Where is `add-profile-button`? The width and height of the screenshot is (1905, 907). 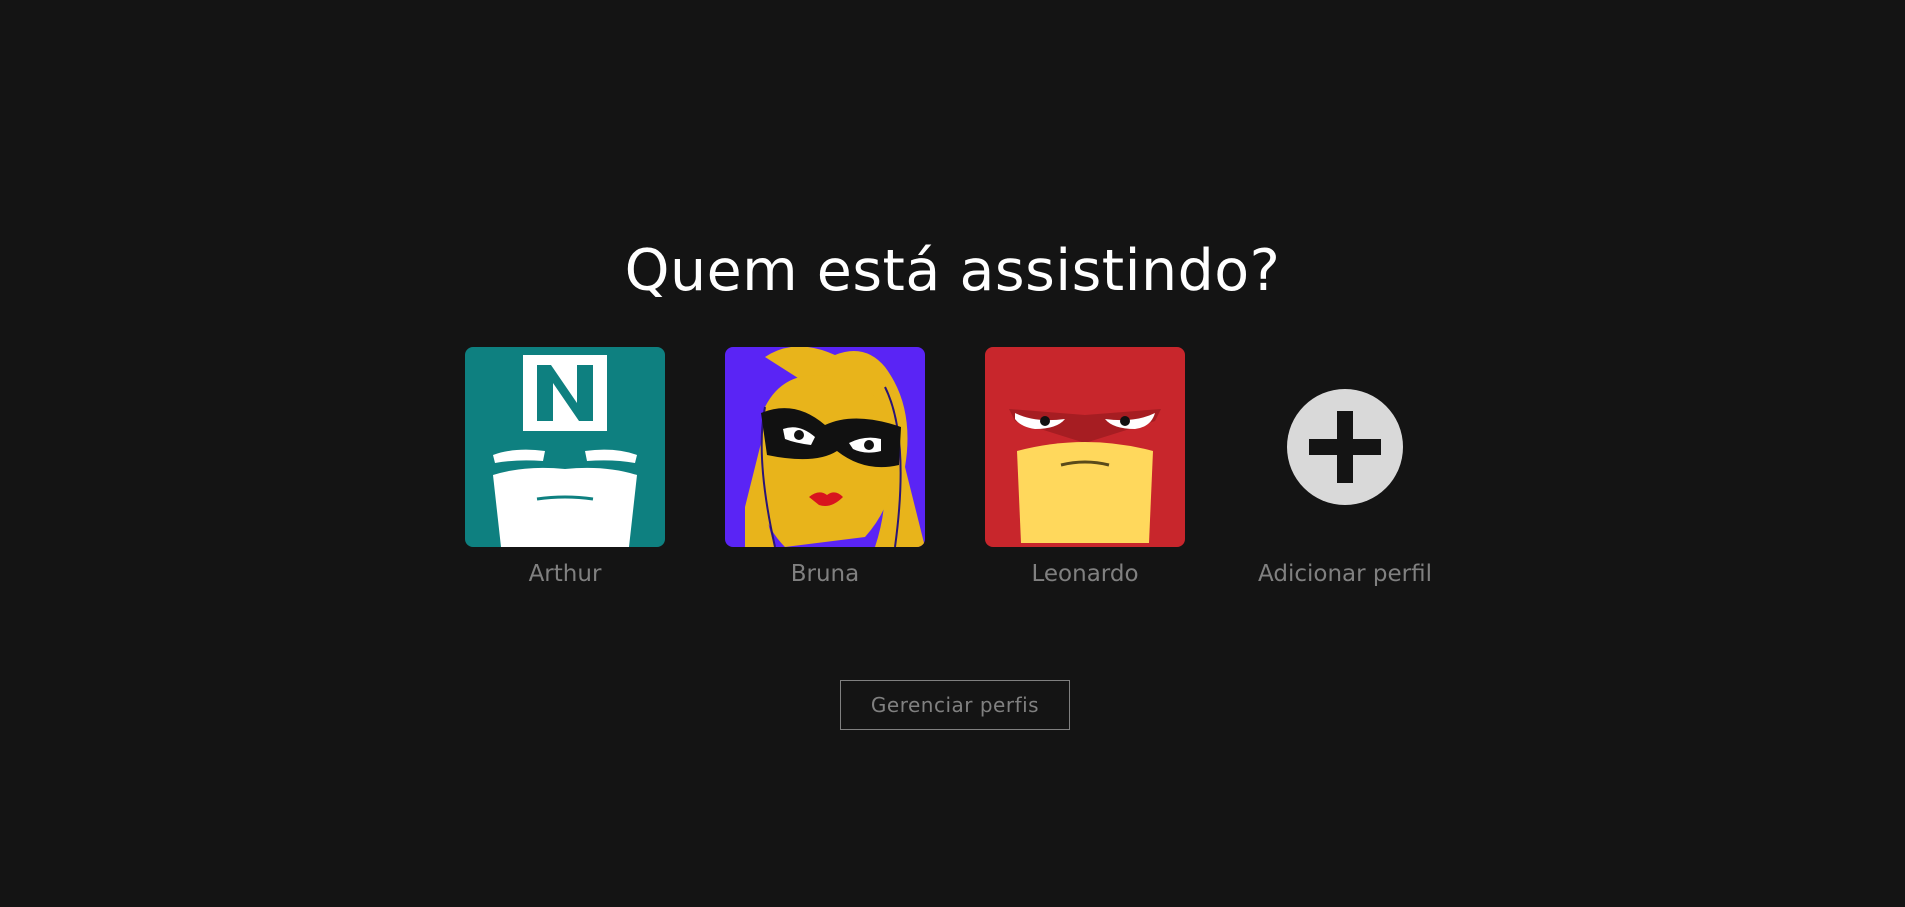
add-profile-button is located at coordinates (1345, 447).